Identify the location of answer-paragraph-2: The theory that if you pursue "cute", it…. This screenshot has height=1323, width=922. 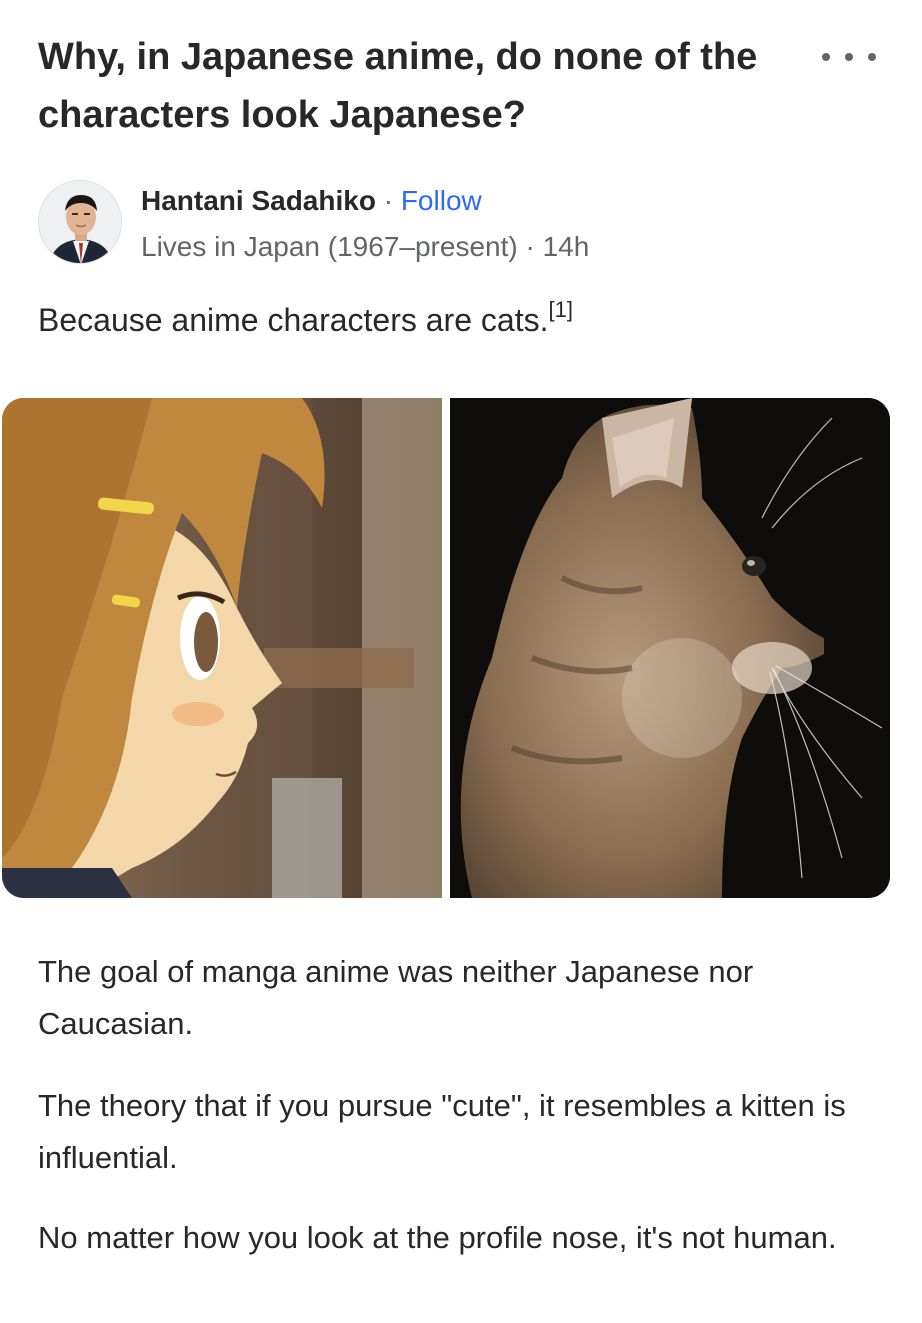
(442, 1131).